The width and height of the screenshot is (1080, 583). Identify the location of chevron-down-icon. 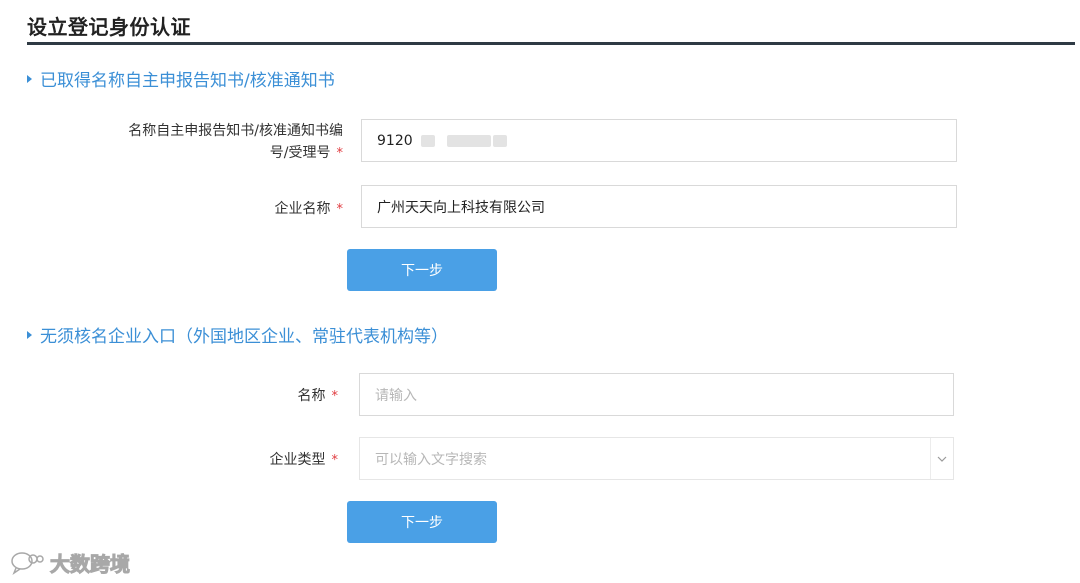
(941, 458).